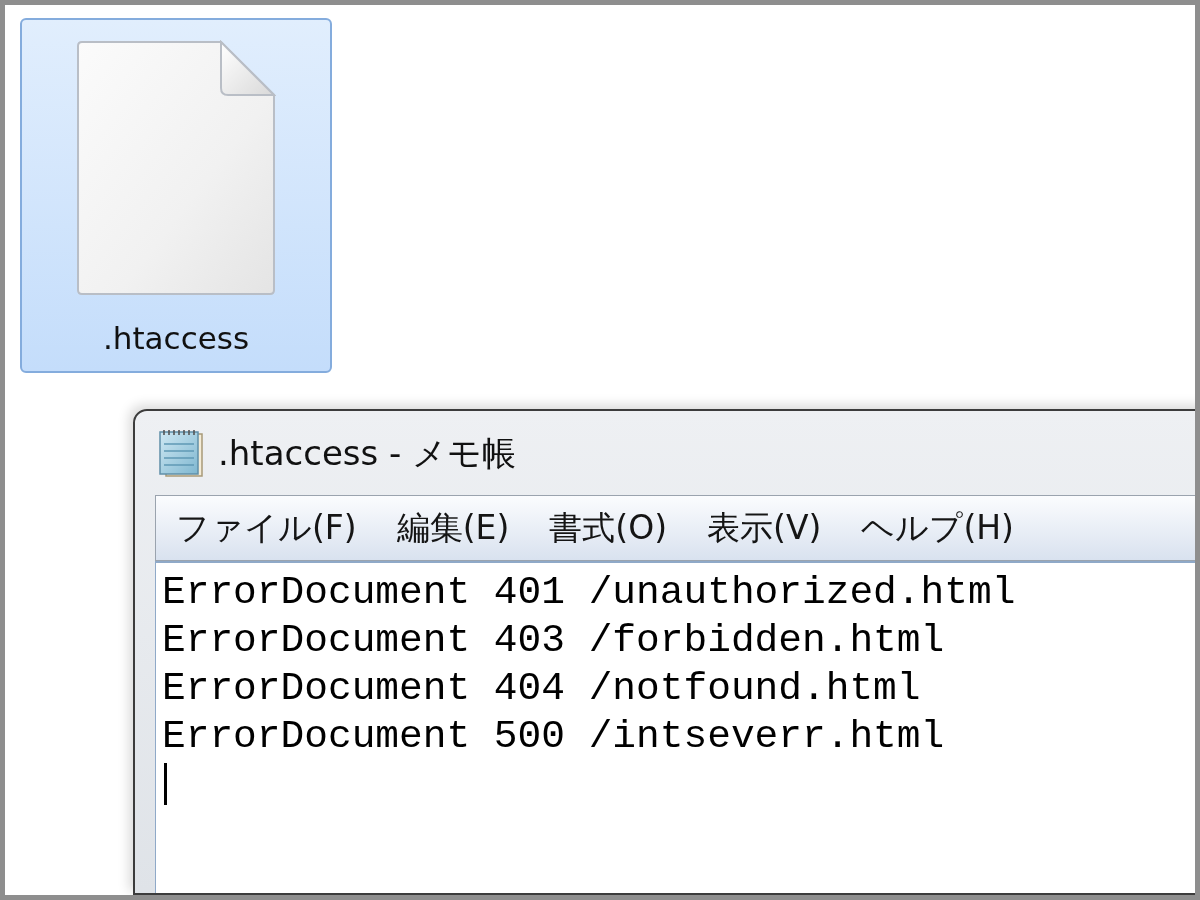 The height and width of the screenshot is (900, 1200). What do you see at coordinates (367, 453) in the screenshot?
I see `window-title: .htaccess - メモ帳` at bounding box center [367, 453].